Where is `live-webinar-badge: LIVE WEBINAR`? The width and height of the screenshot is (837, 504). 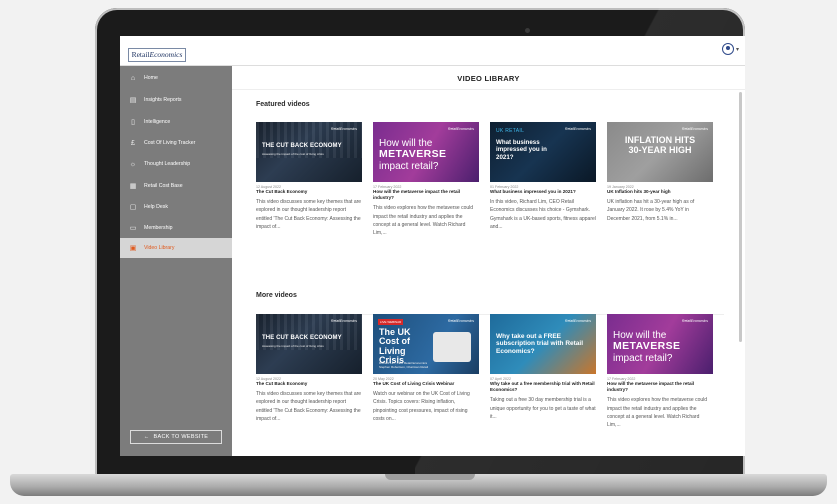
live-webinar-badge: LIVE WEBINAR is located at coordinates (391, 322).